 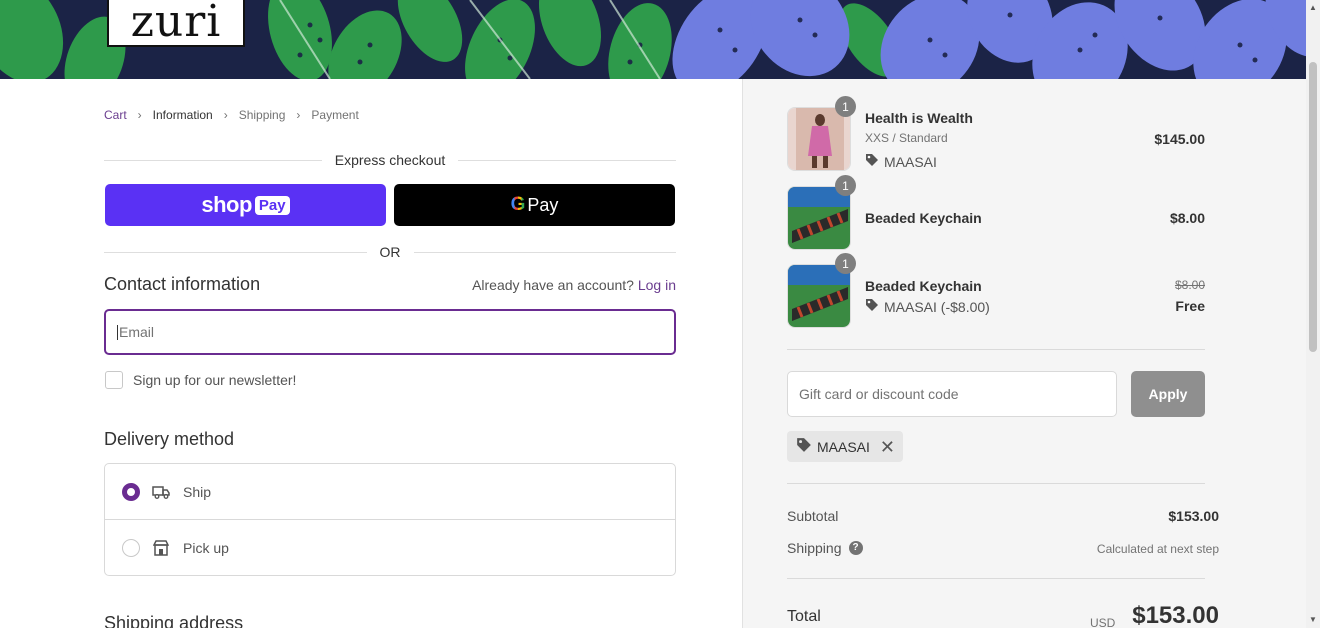 I want to click on item-price: $145.00, so click(x=1179, y=139).